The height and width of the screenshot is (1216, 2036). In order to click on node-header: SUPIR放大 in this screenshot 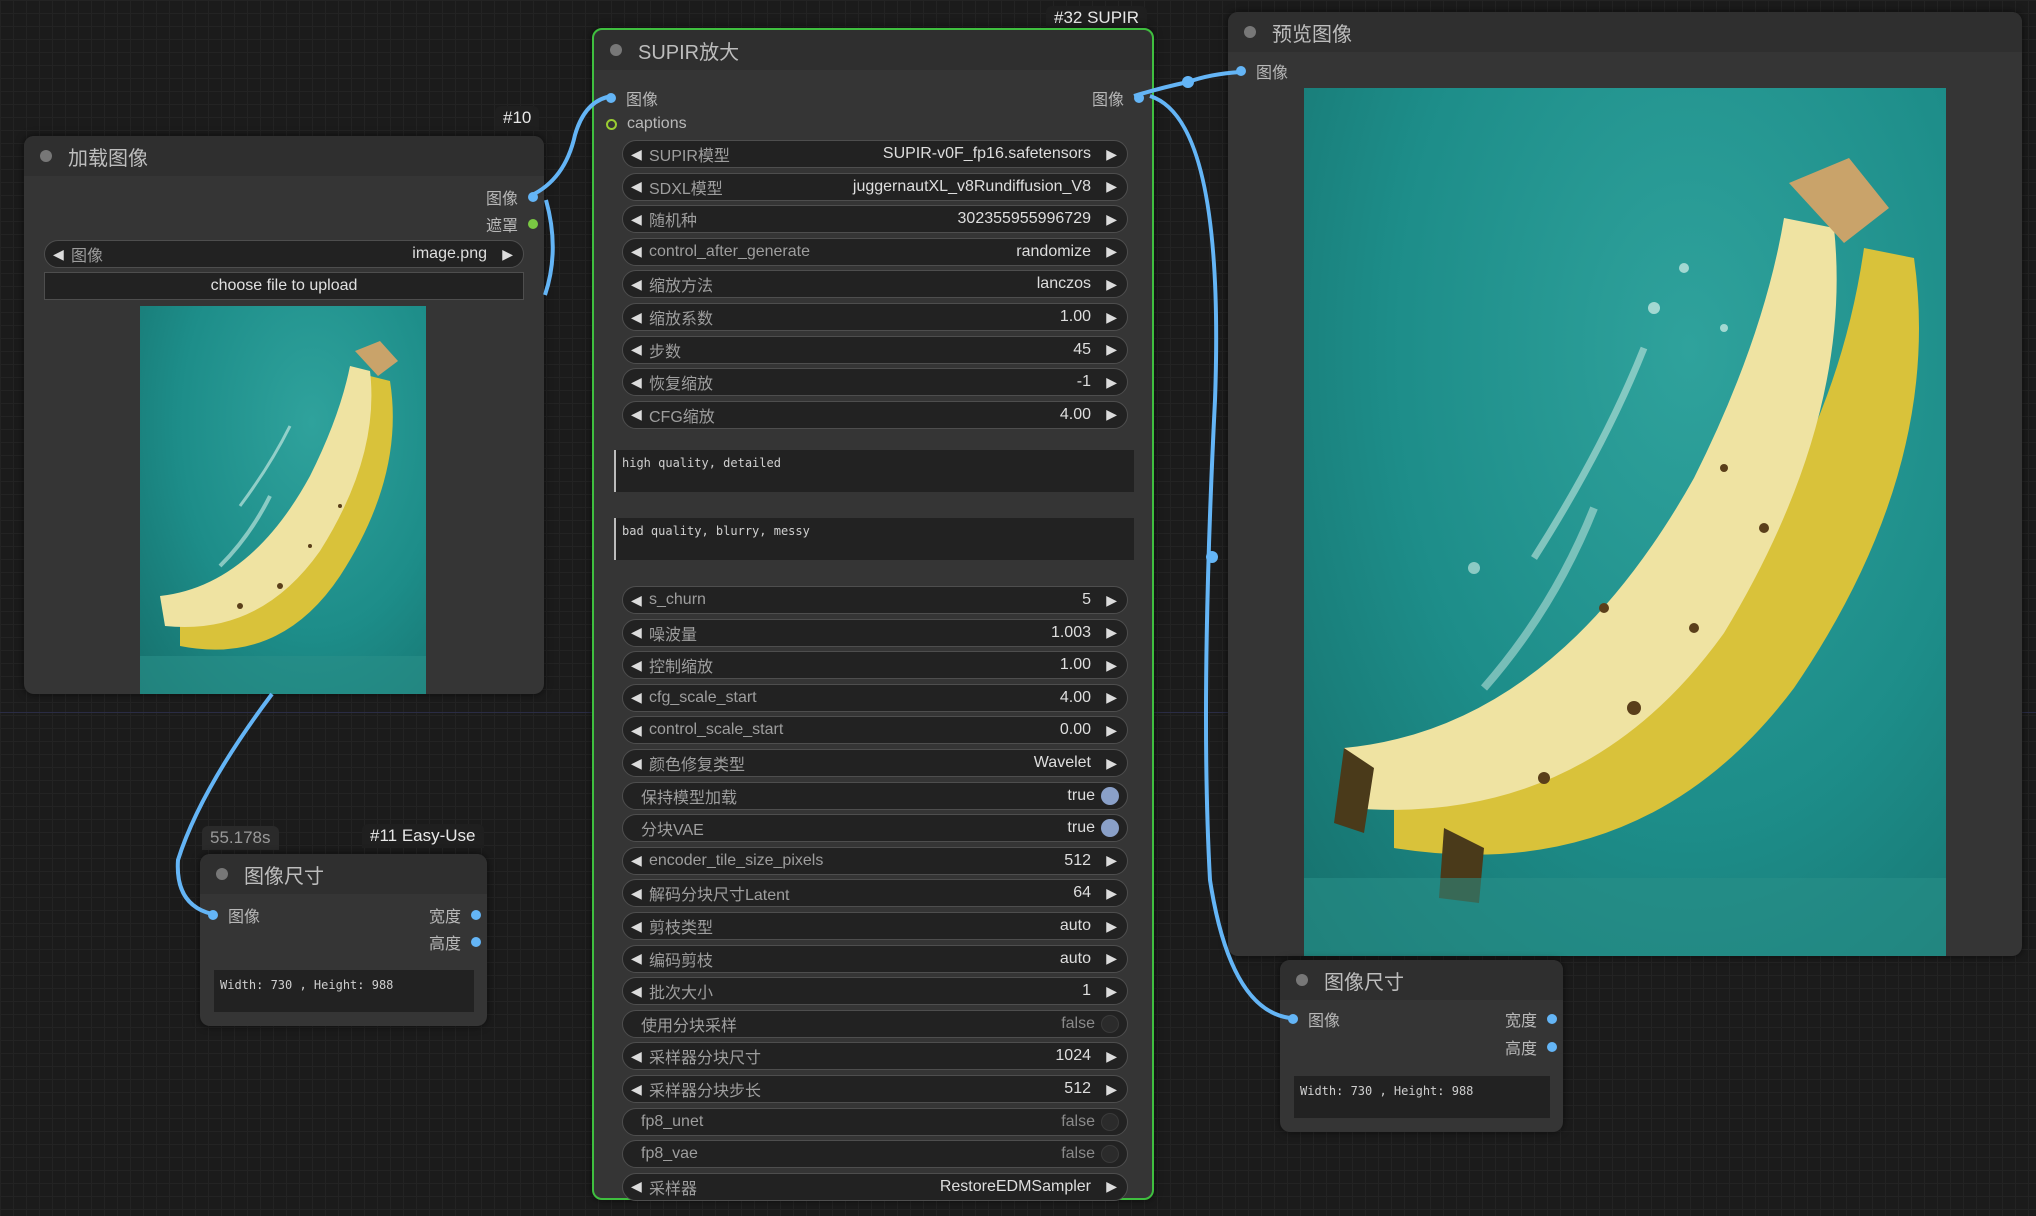, I will do `click(873, 50)`.